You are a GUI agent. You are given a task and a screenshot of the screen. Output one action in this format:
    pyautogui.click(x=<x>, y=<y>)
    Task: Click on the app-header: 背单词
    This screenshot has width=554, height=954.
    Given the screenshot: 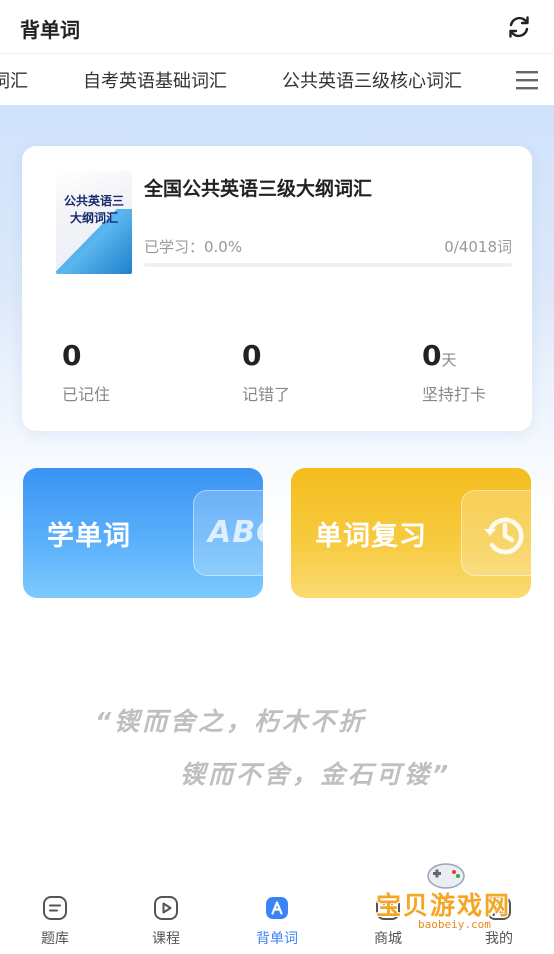 What is the action you would take?
    pyautogui.click(x=277, y=27)
    